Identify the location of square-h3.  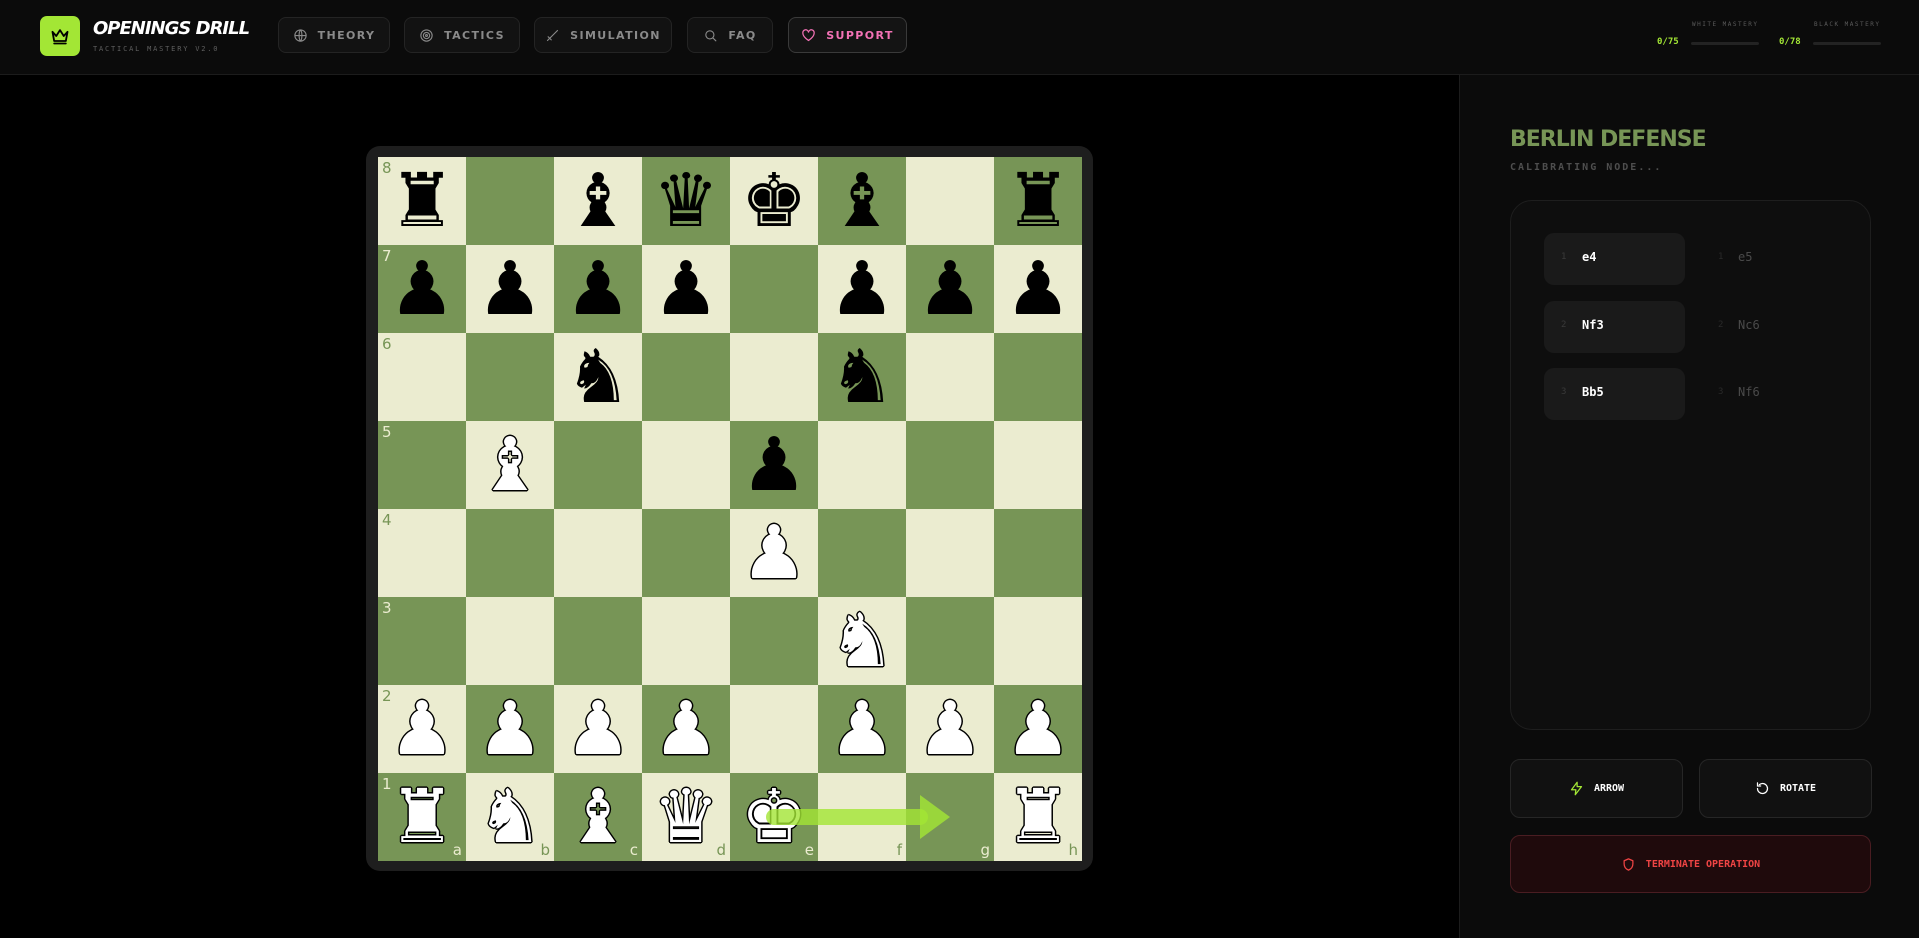
(1038, 641).